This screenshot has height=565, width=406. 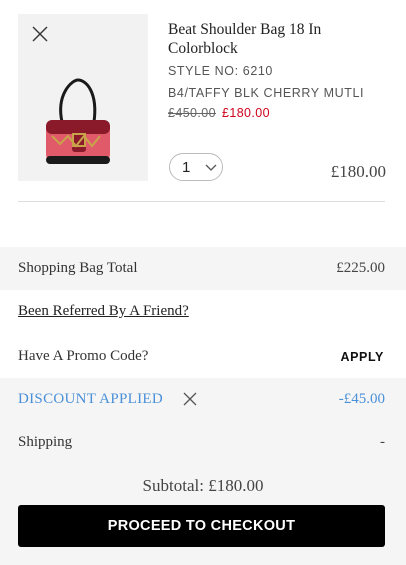 I want to click on product-image, so click(x=83, y=97).